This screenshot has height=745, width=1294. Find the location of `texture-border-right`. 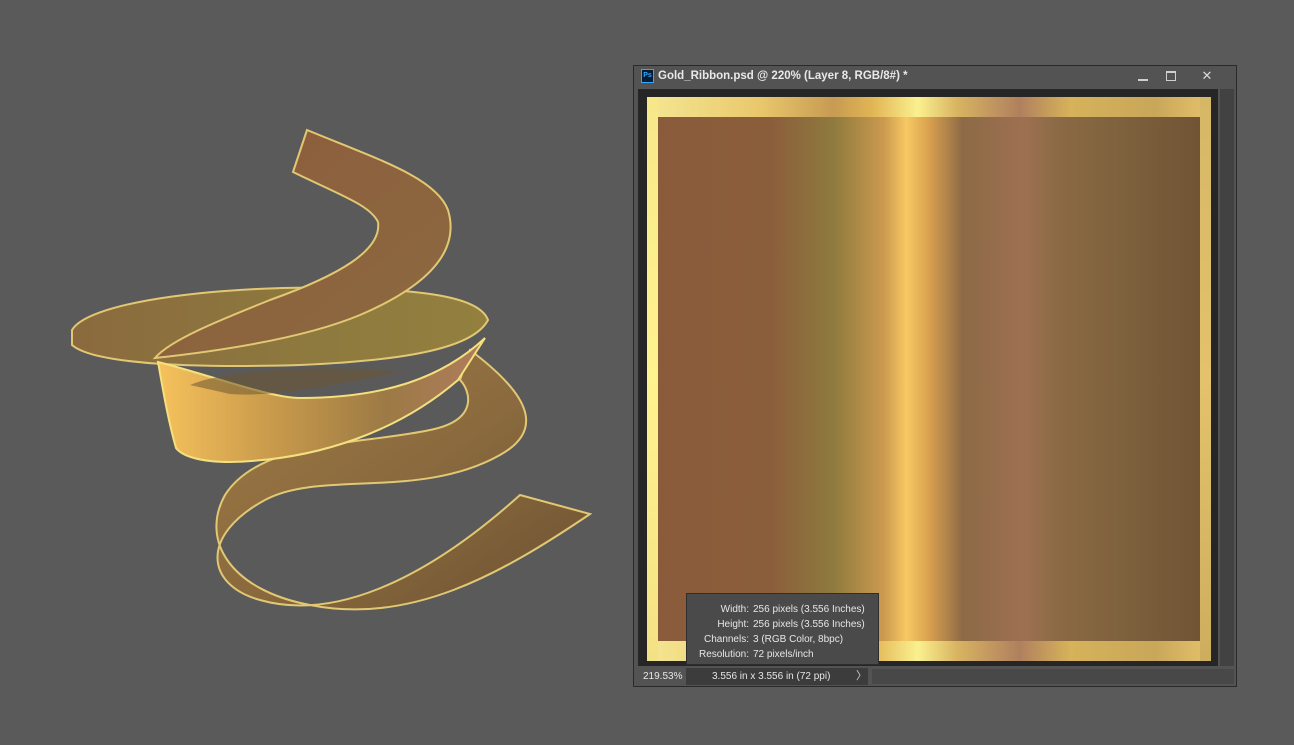

texture-border-right is located at coordinates (1205, 379).